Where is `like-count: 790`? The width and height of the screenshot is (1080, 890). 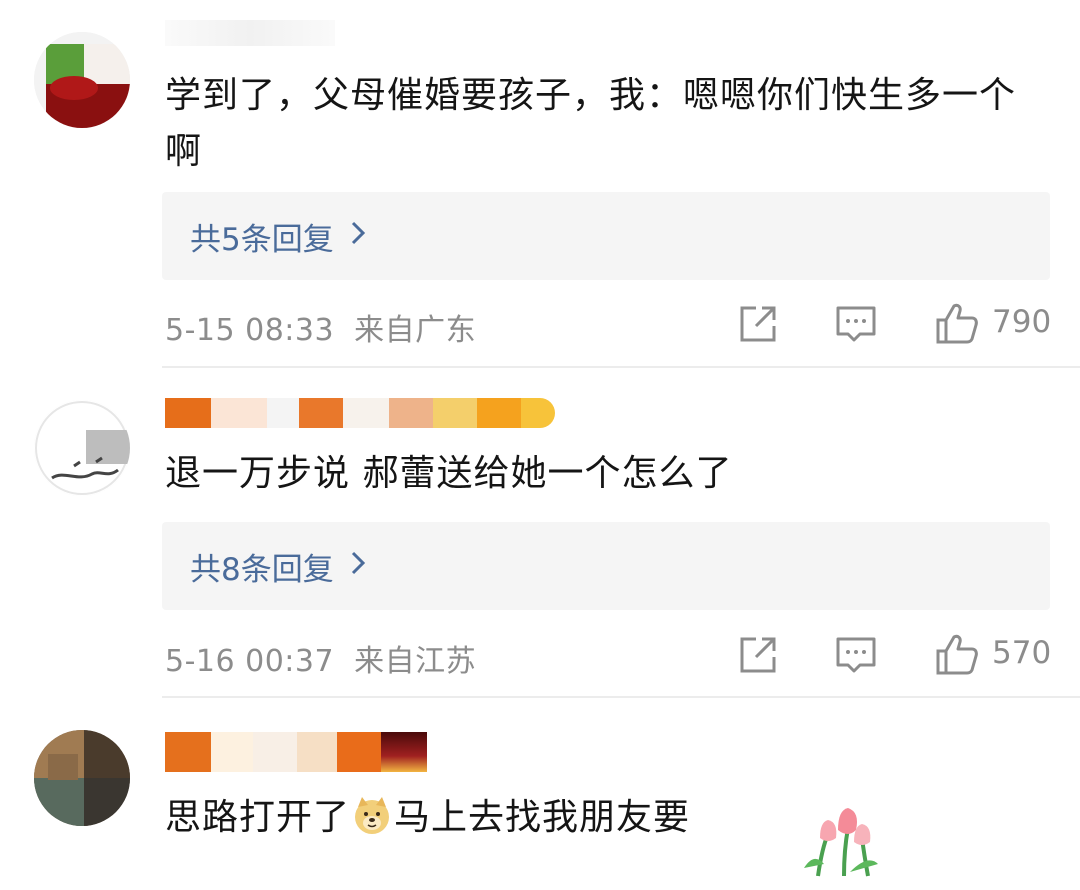 like-count: 790 is located at coordinates (1022, 322).